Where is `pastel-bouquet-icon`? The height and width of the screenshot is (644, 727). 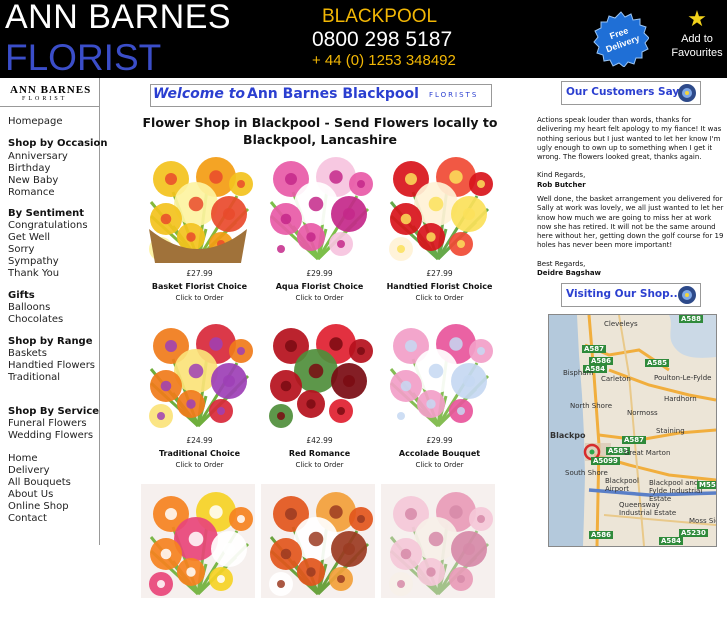
pastel-bouquet-icon is located at coordinates (438, 541).